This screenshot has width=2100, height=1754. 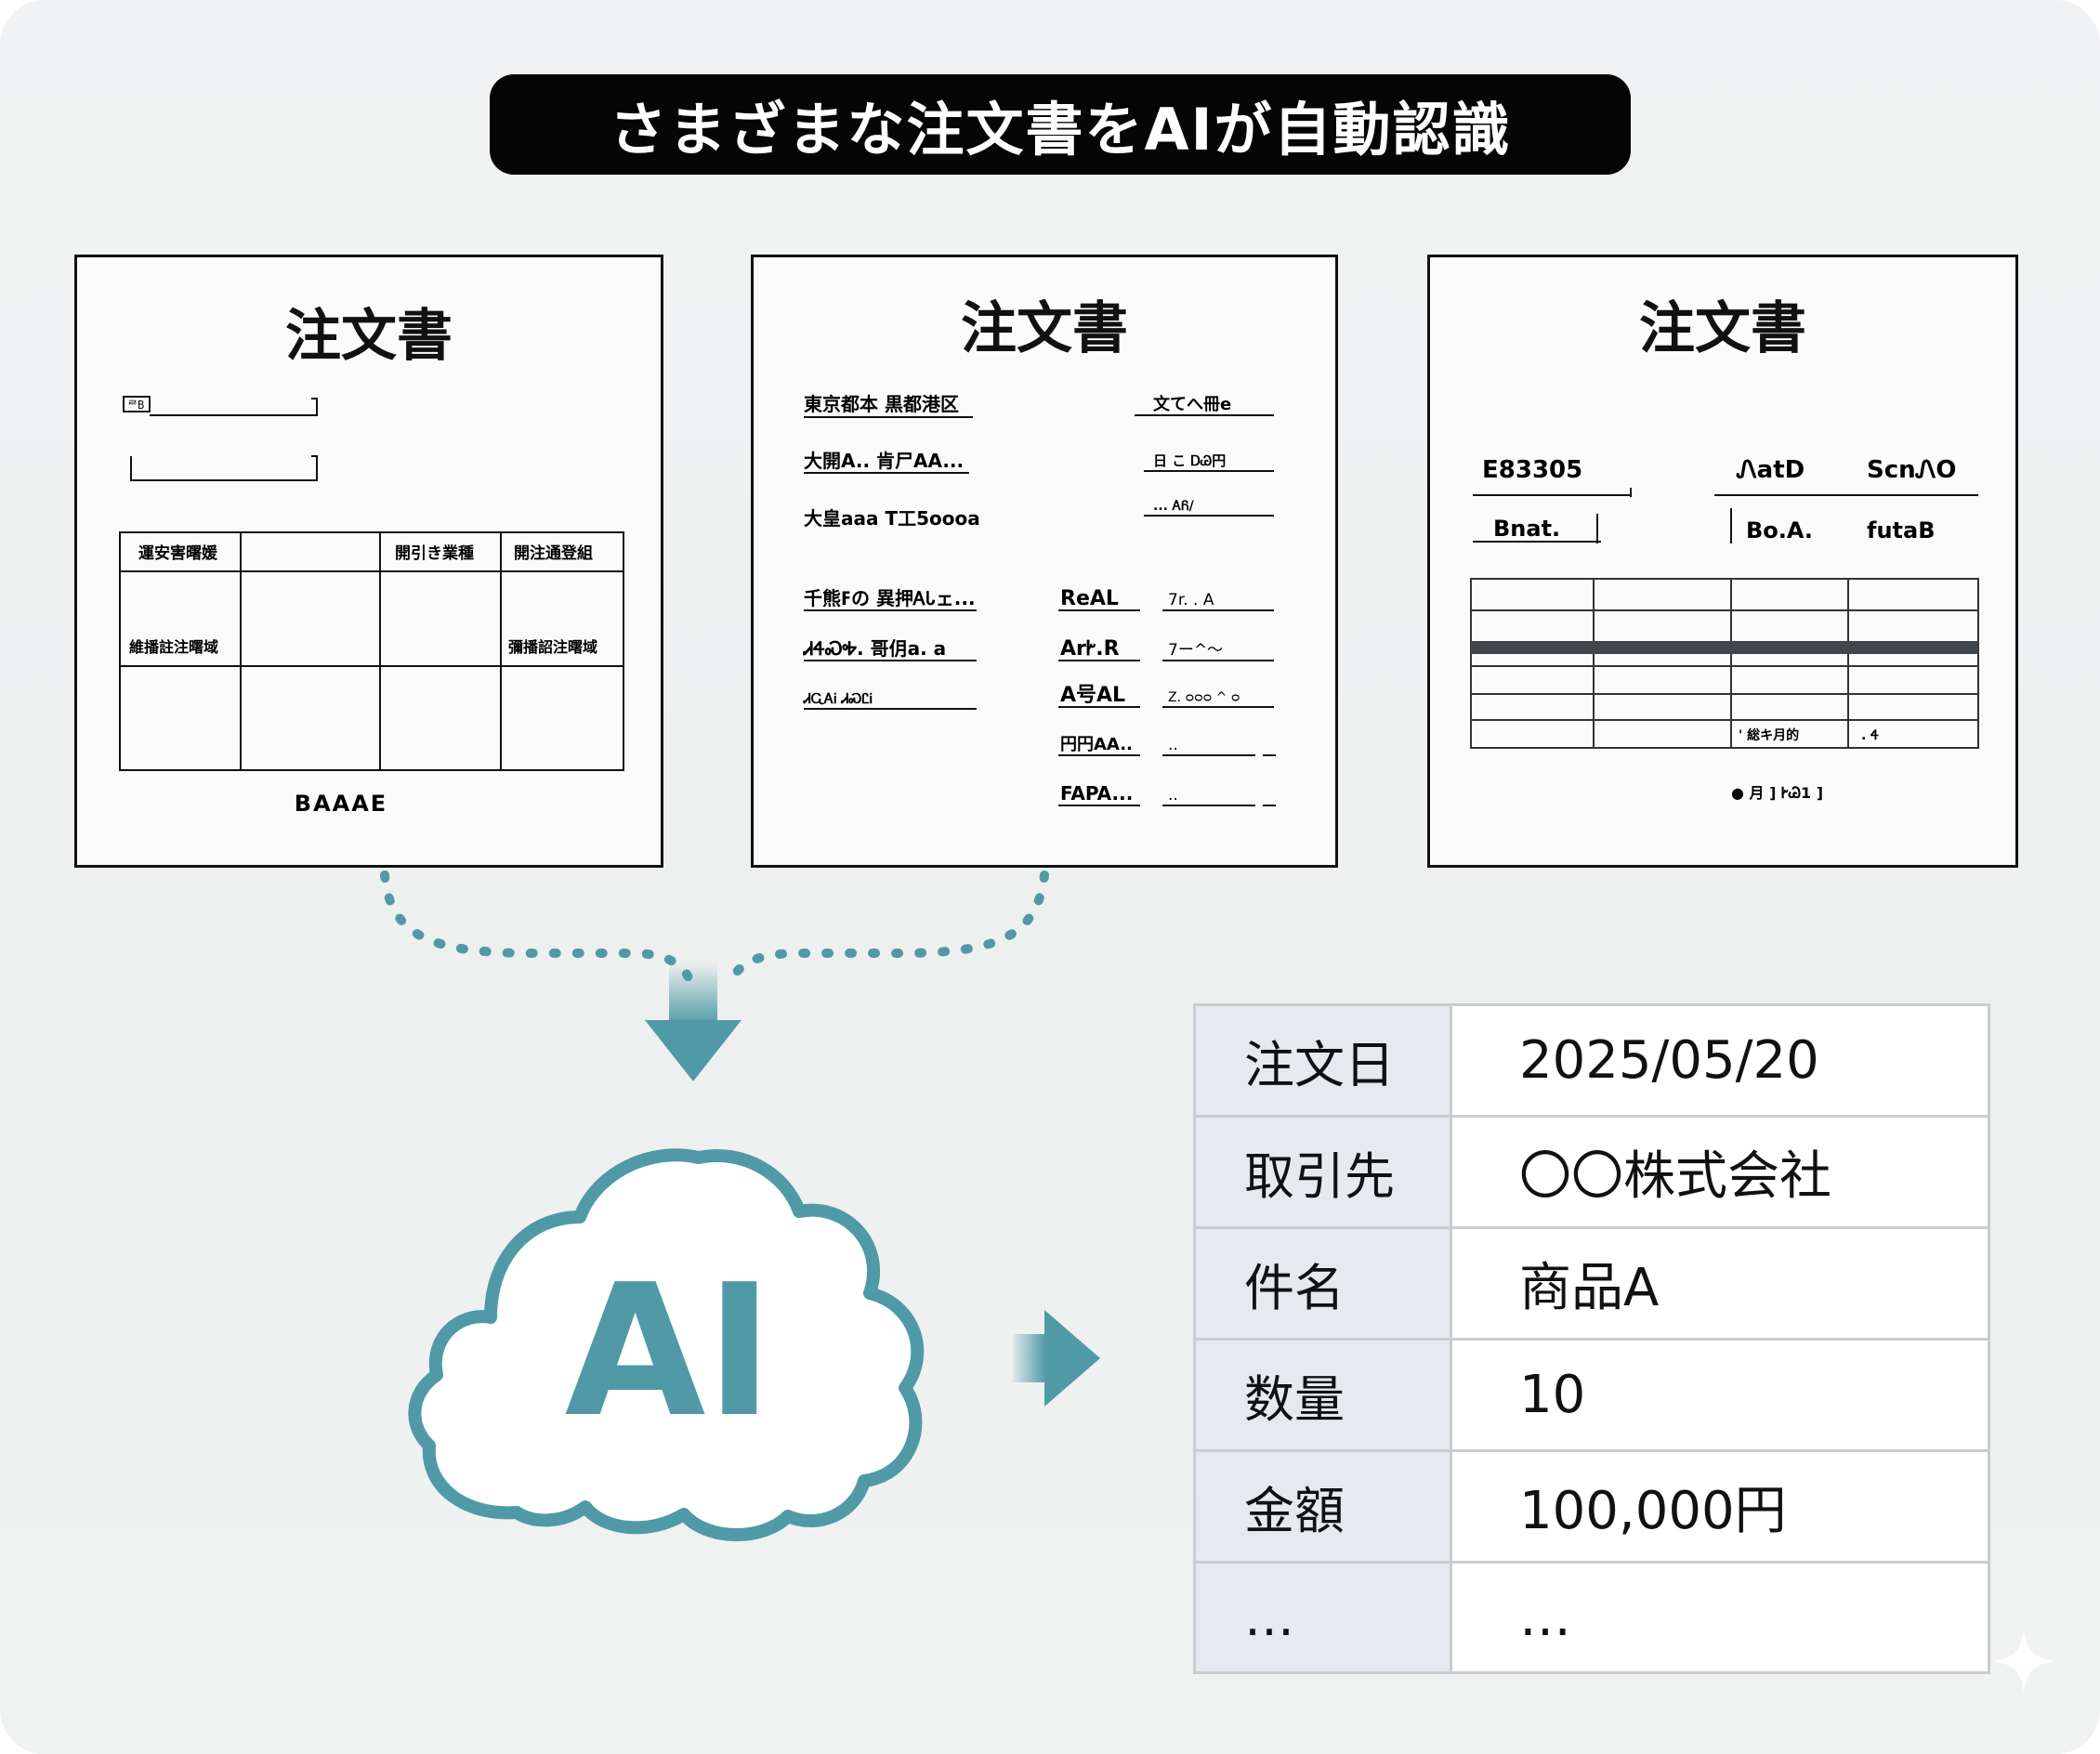 What do you see at coordinates (693, 1050) in the screenshot?
I see `down-arrow-head` at bounding box center [693, 1050].